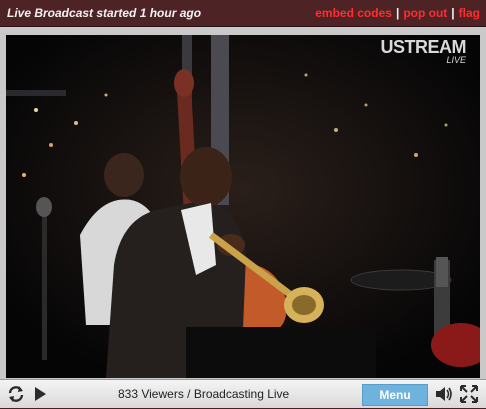 The image size is (486, 409). I want to click on broadcast-status: Live Broadcast started 1 hour ago, so click(104, 13).